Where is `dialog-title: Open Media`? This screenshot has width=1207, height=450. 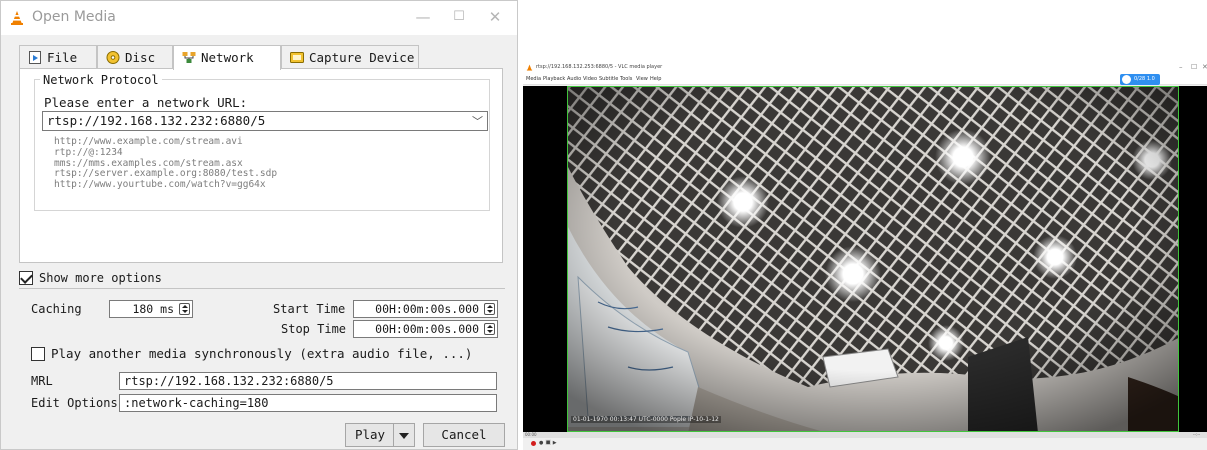 dialog-title: Open Media is located at coordinates (74, 17).